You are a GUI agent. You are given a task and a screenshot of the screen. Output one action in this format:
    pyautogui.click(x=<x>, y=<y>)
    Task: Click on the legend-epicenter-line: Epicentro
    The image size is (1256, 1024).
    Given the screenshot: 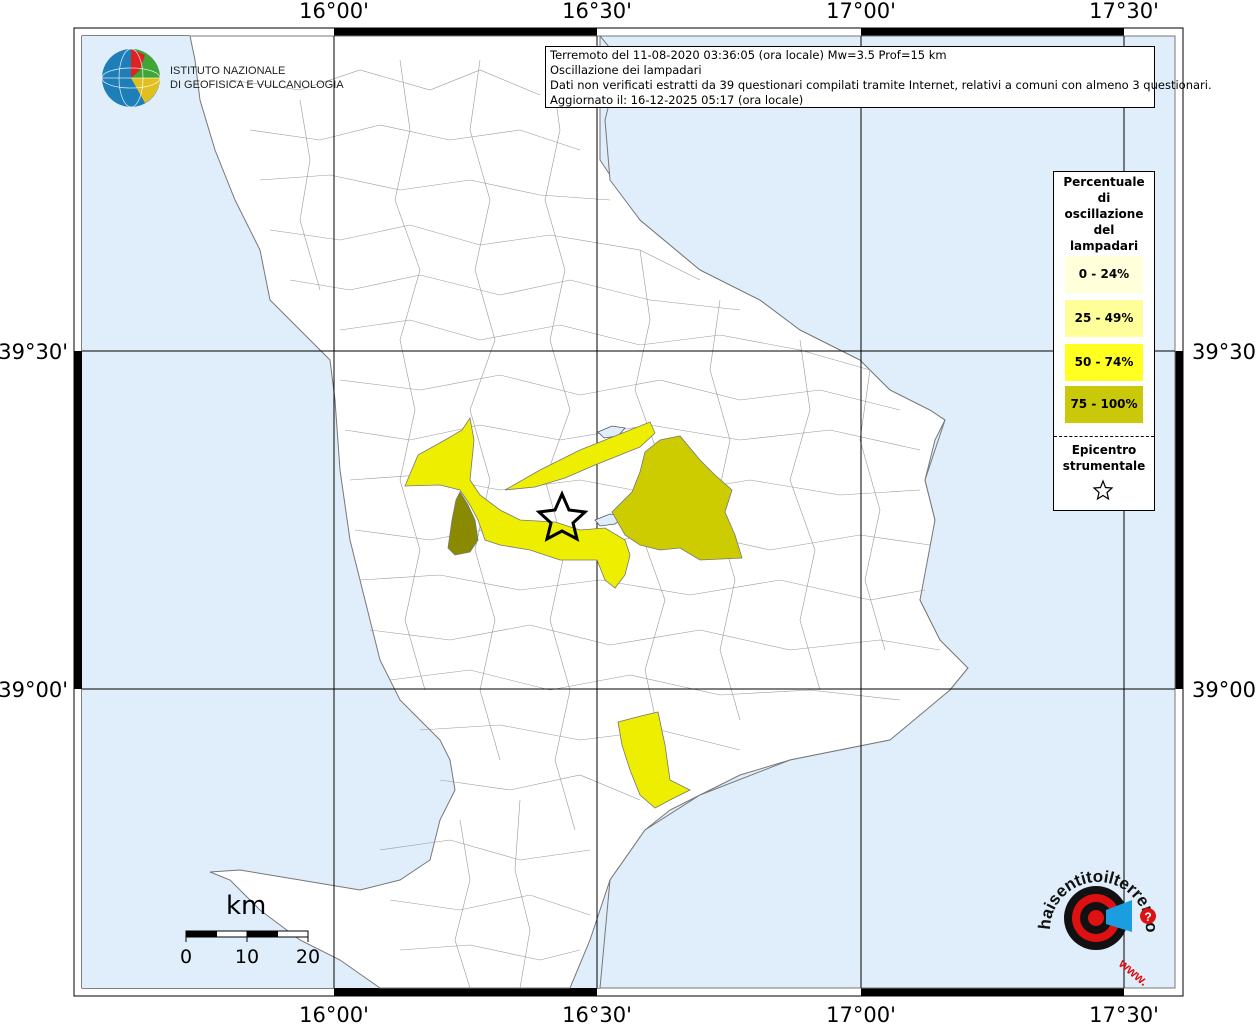 What is the action you would take?
    pyautogui.click(x=1104, y=450)
    